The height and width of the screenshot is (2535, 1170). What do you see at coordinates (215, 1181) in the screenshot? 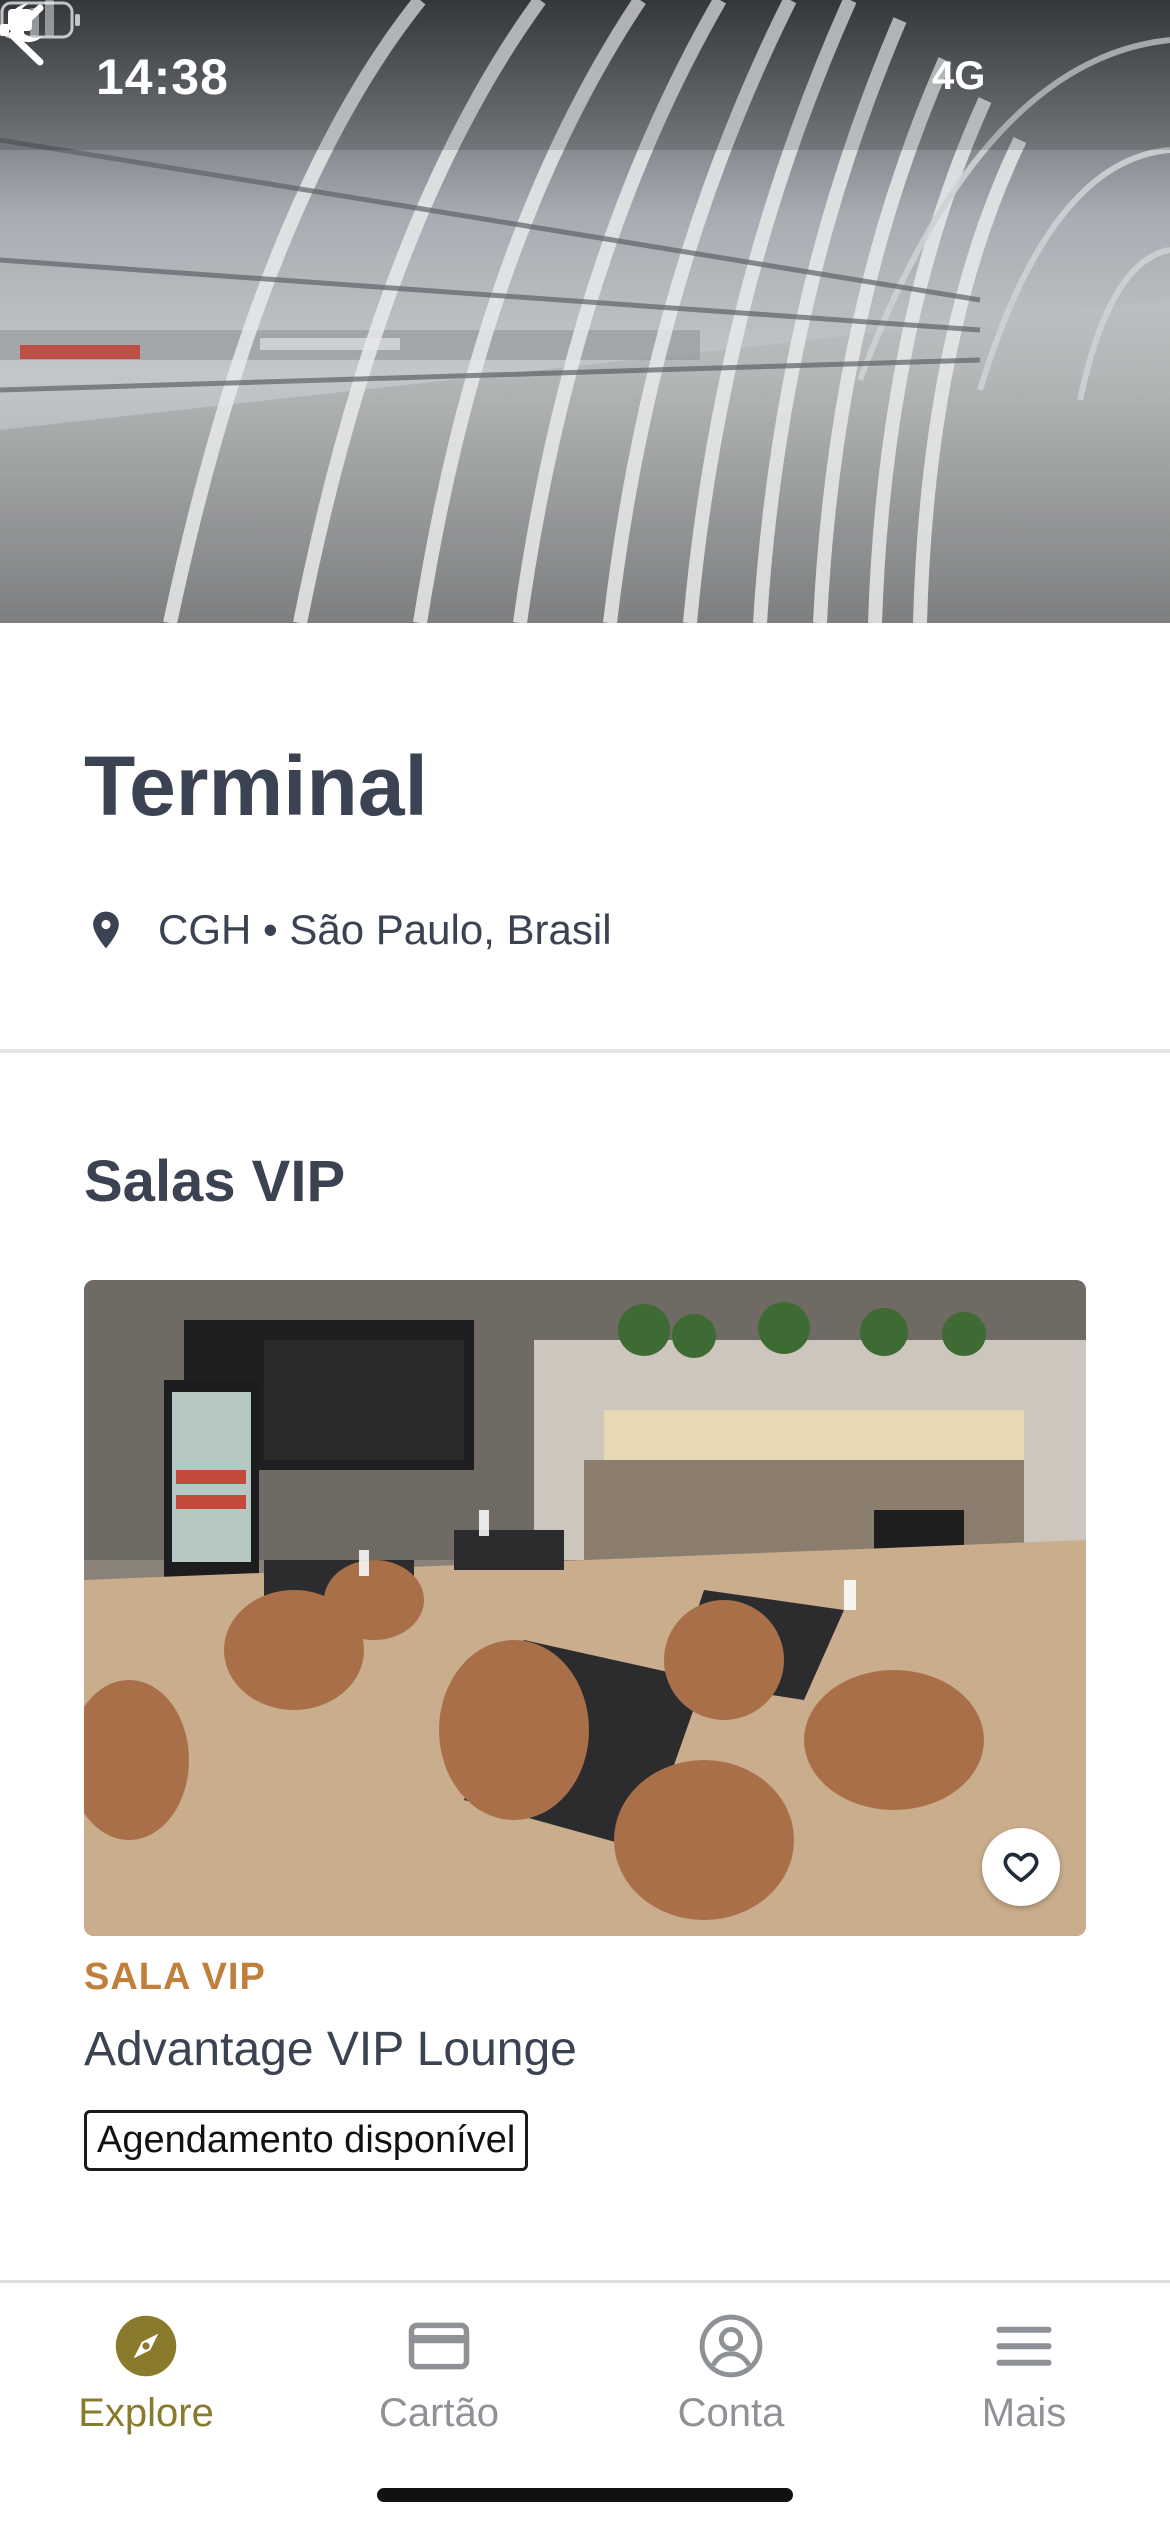
I see `section-title: Salas VIP` at bounding box center [215, 1181].